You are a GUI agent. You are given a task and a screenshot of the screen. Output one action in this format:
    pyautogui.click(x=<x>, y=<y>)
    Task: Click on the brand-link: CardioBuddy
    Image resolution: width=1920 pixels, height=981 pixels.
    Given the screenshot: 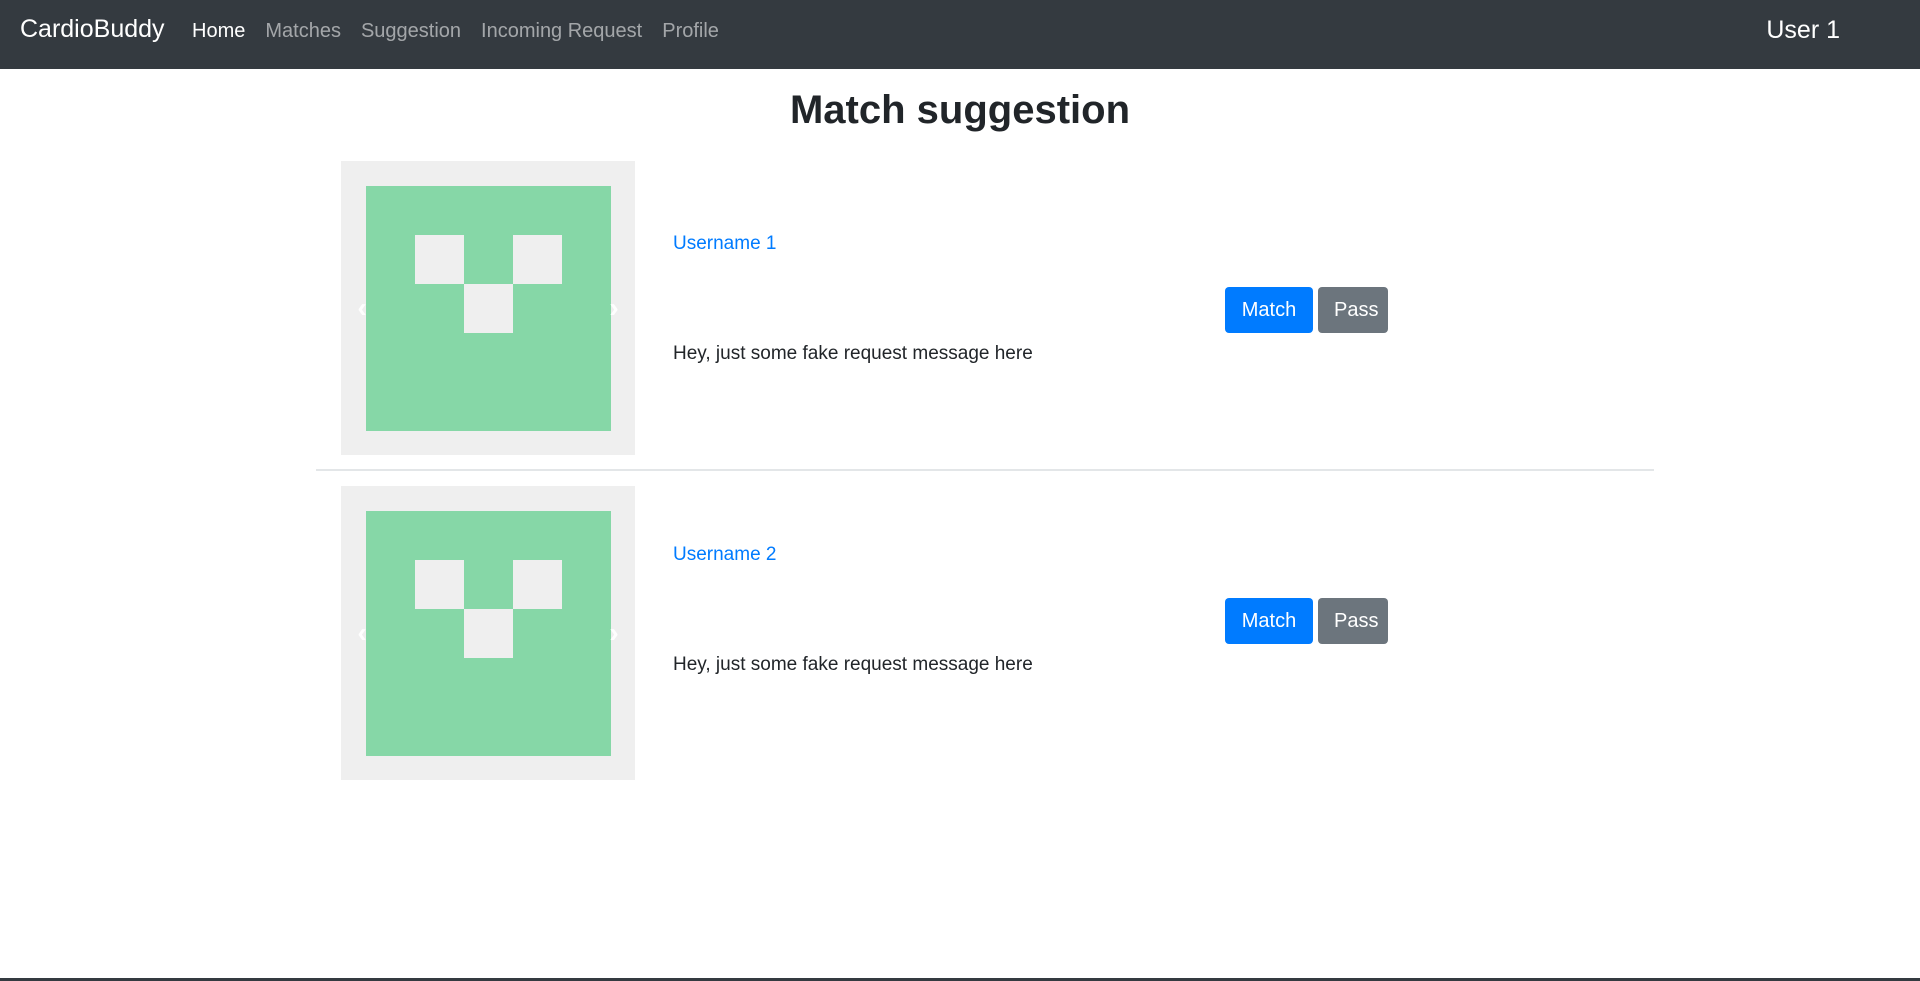 What is the action you would take?
    pyautogui.click(x=92, y=29)
    